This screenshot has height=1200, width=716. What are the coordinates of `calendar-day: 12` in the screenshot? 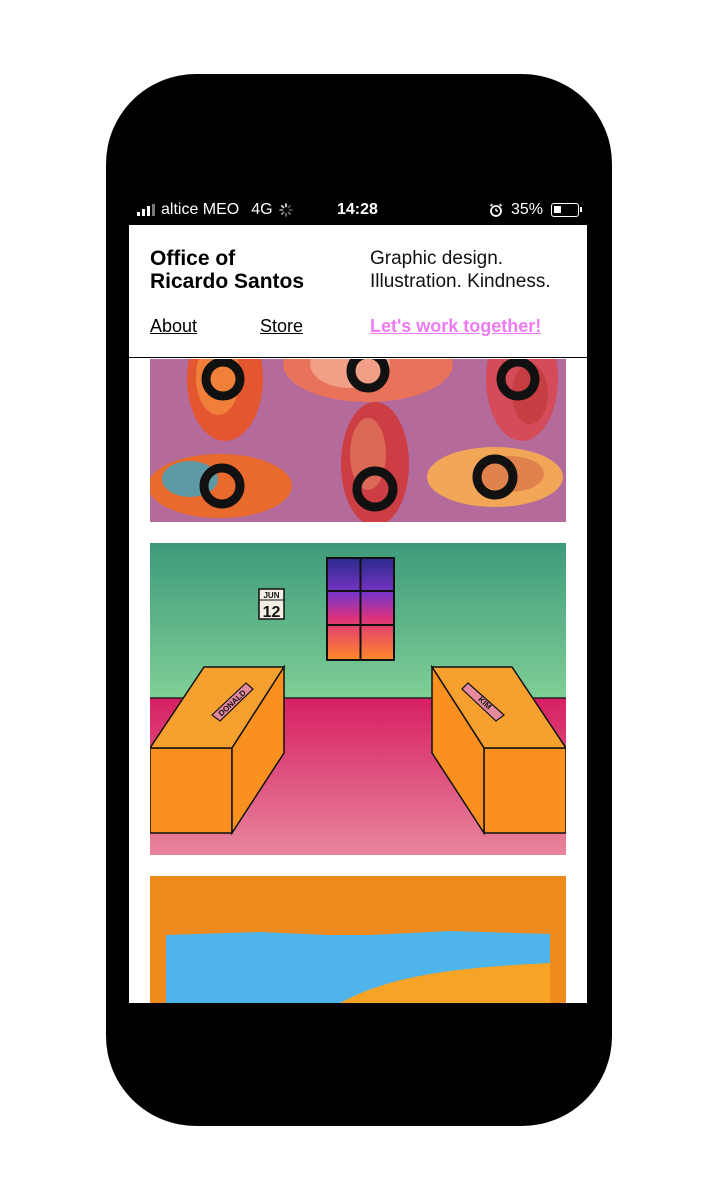 It's located at (272, 612).